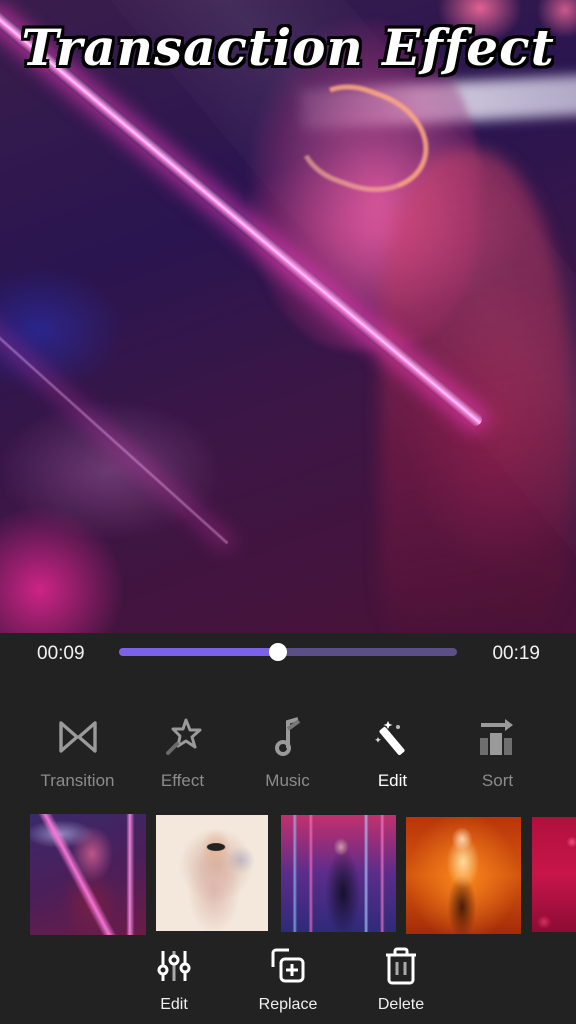  I want to click on tool-music: Music, so click(287, 750).